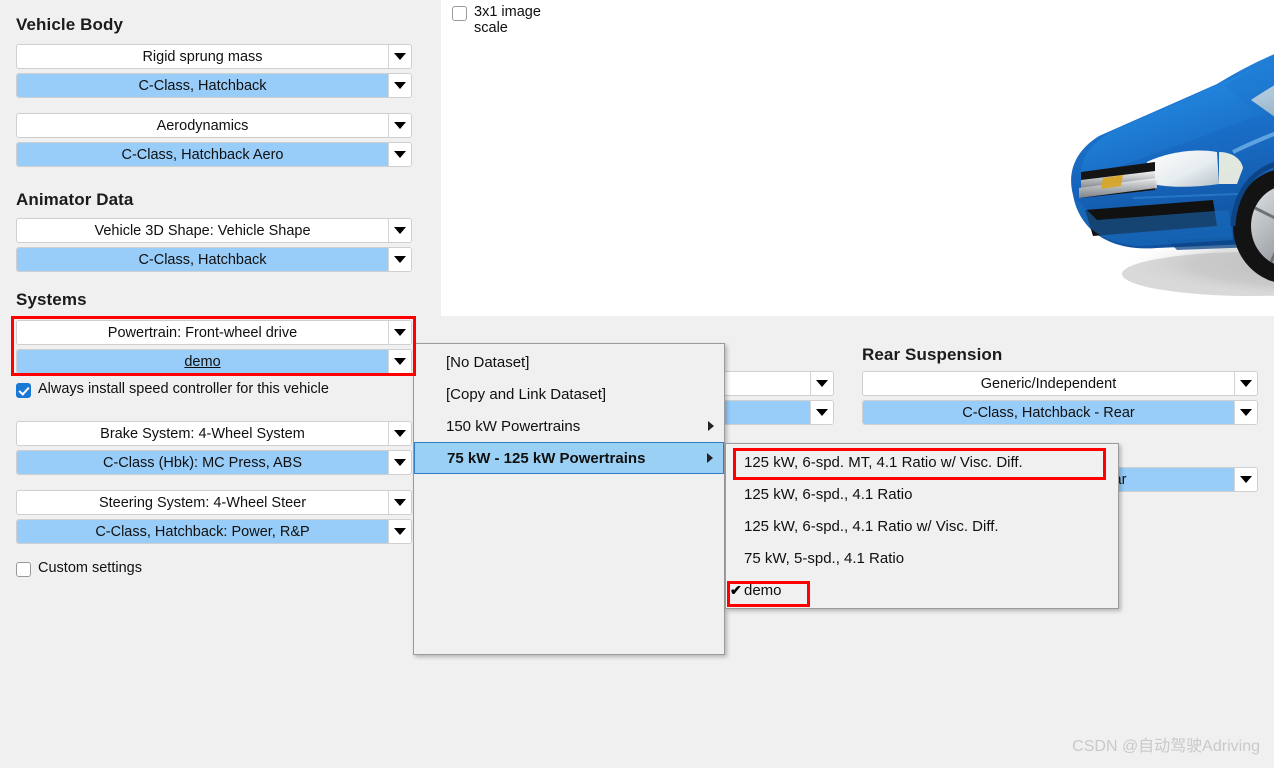 This screenshot has height=768, width=1274. Describe the element at coordinates (922, 558) in the screenshot. I see `submenu-item-75kw-5spd-41: 75 kW, 5-spd., 4.1 Ratio` at that location.